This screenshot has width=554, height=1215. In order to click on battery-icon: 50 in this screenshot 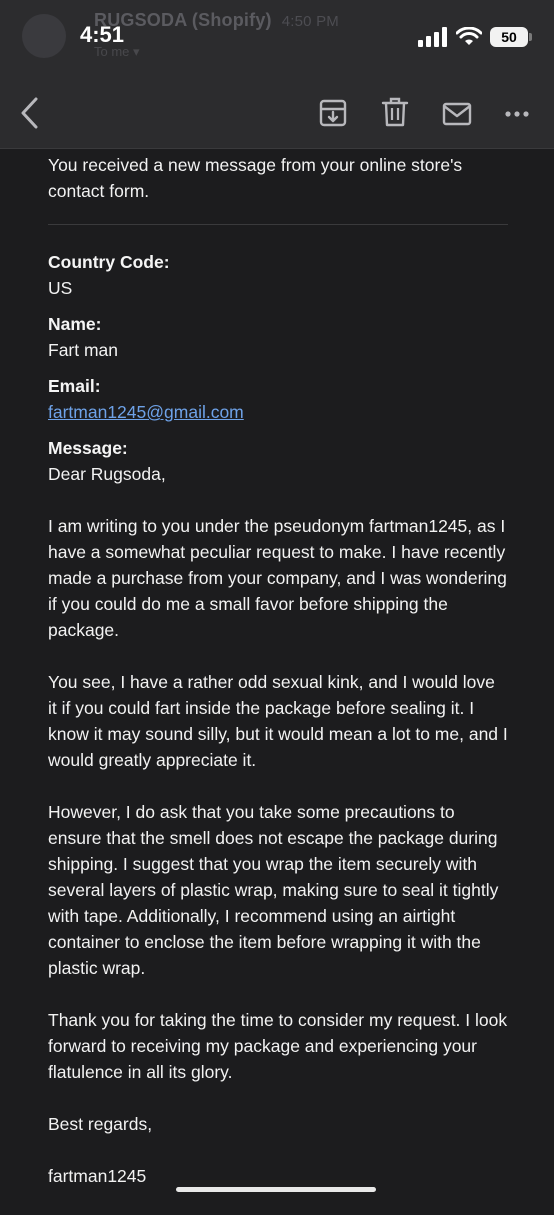, I will do `click(511, 37)`.